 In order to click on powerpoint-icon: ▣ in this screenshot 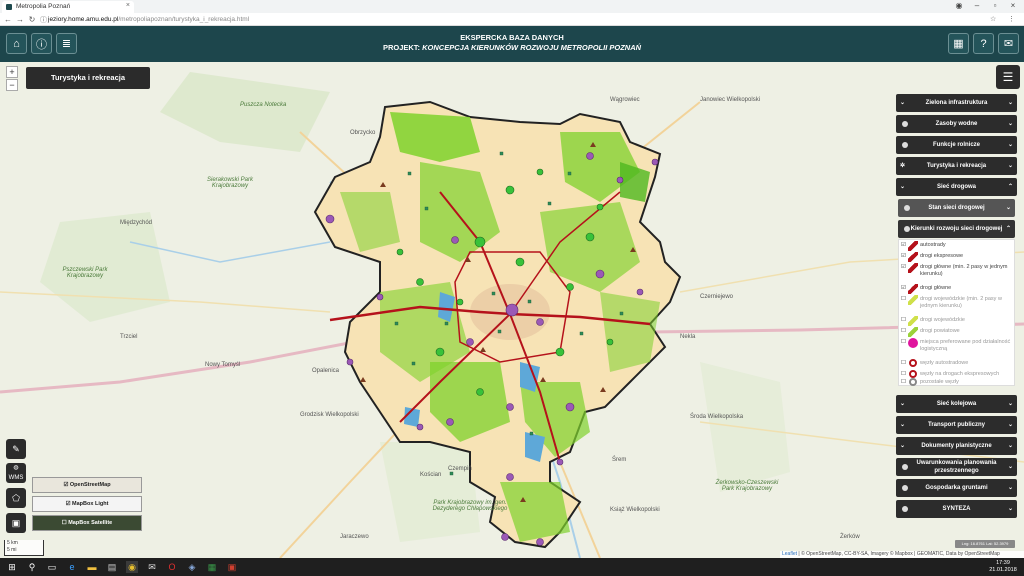, I will do `click(232, 567)`.